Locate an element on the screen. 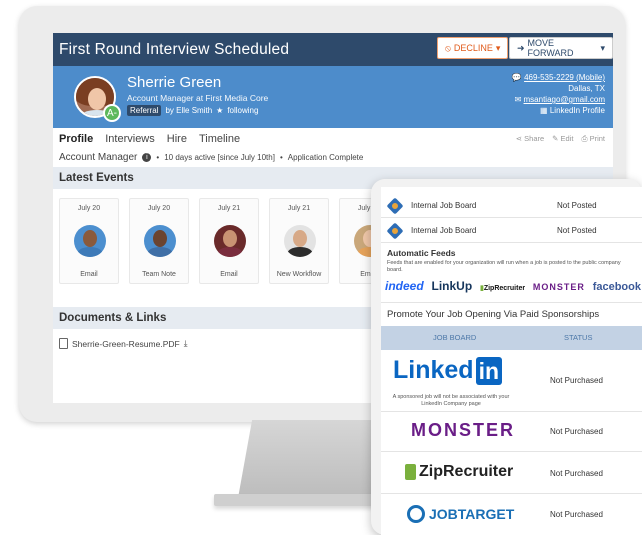 The image size is (642, 535). edit-button: ✎ Edit is located at coordinates (562, 139).